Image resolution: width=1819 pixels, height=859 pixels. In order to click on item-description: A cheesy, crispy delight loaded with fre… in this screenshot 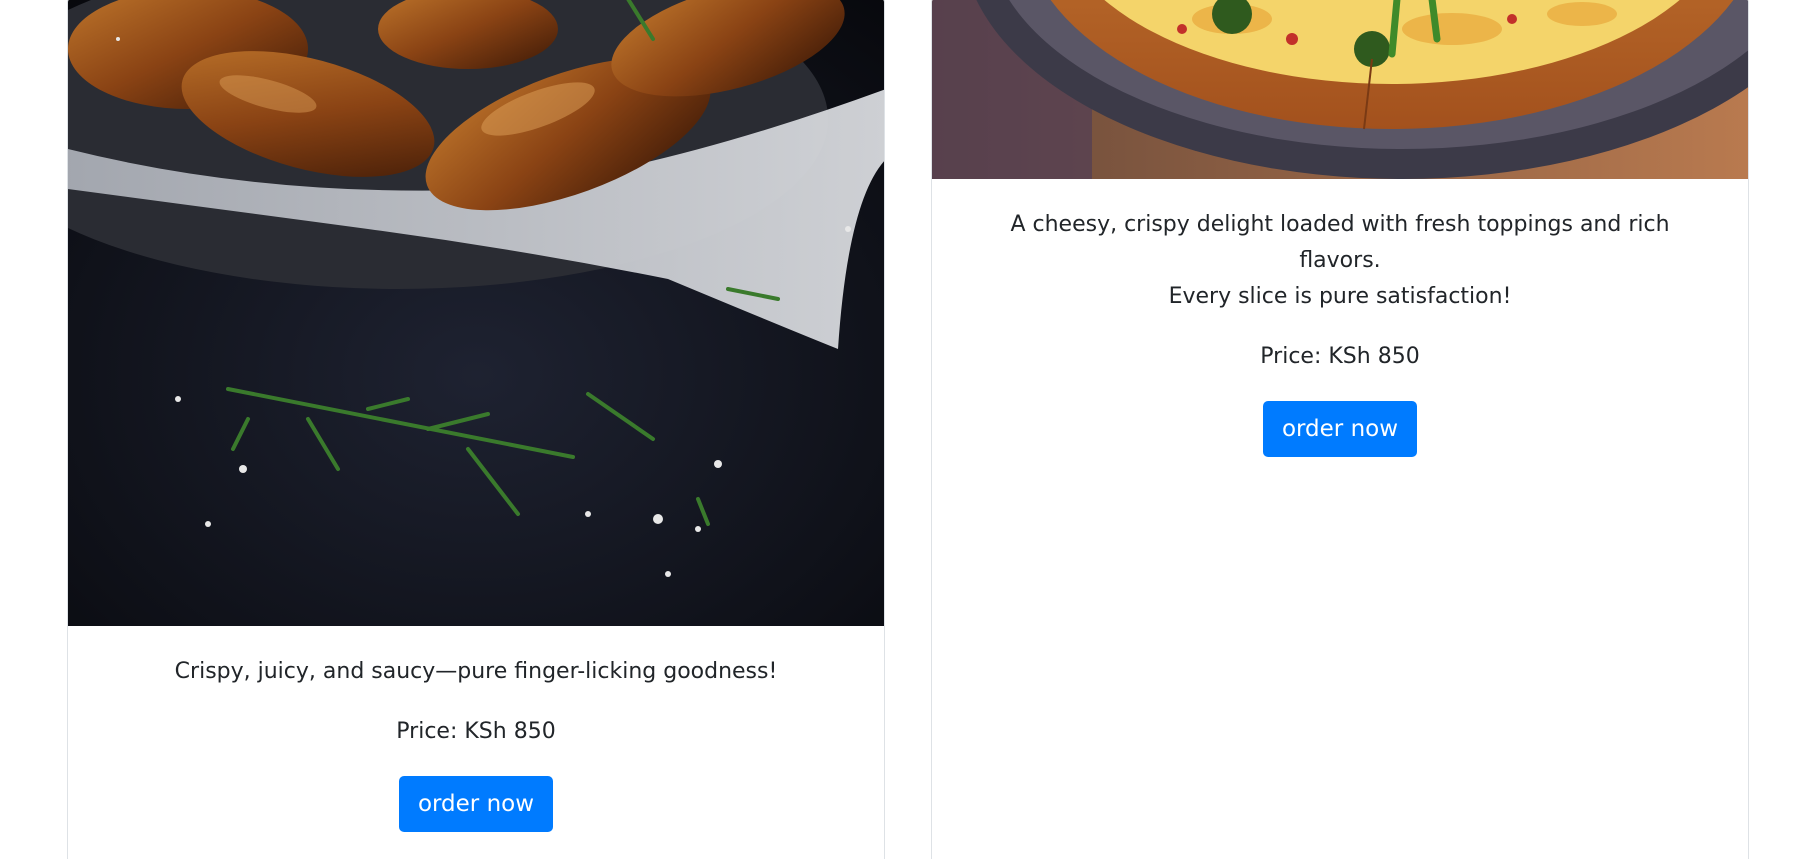, I will do `click(1340, 261)`.